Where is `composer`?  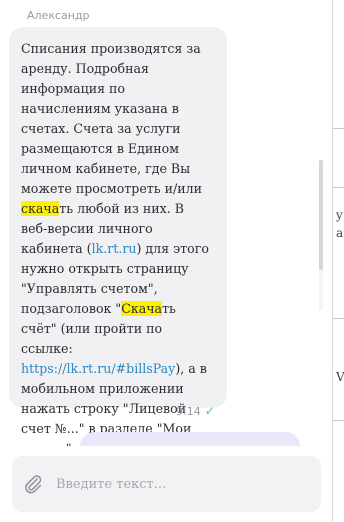
composer is located at coordinates (166, 484).